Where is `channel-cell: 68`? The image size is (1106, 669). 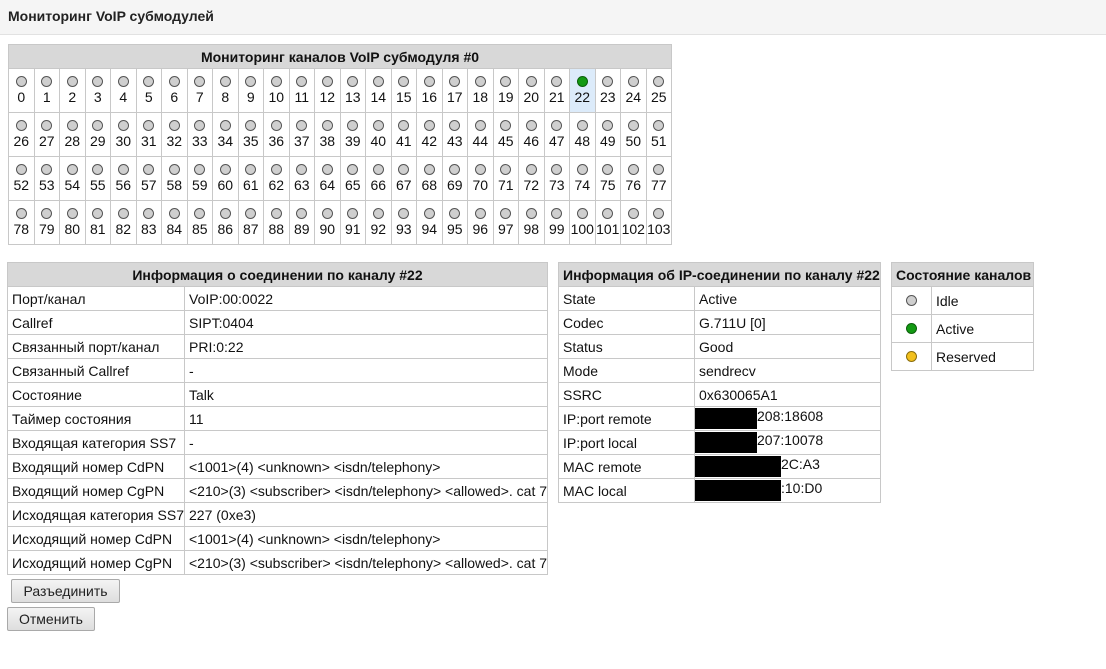 channel-cell: 68 is located at coordinates (429, 178).